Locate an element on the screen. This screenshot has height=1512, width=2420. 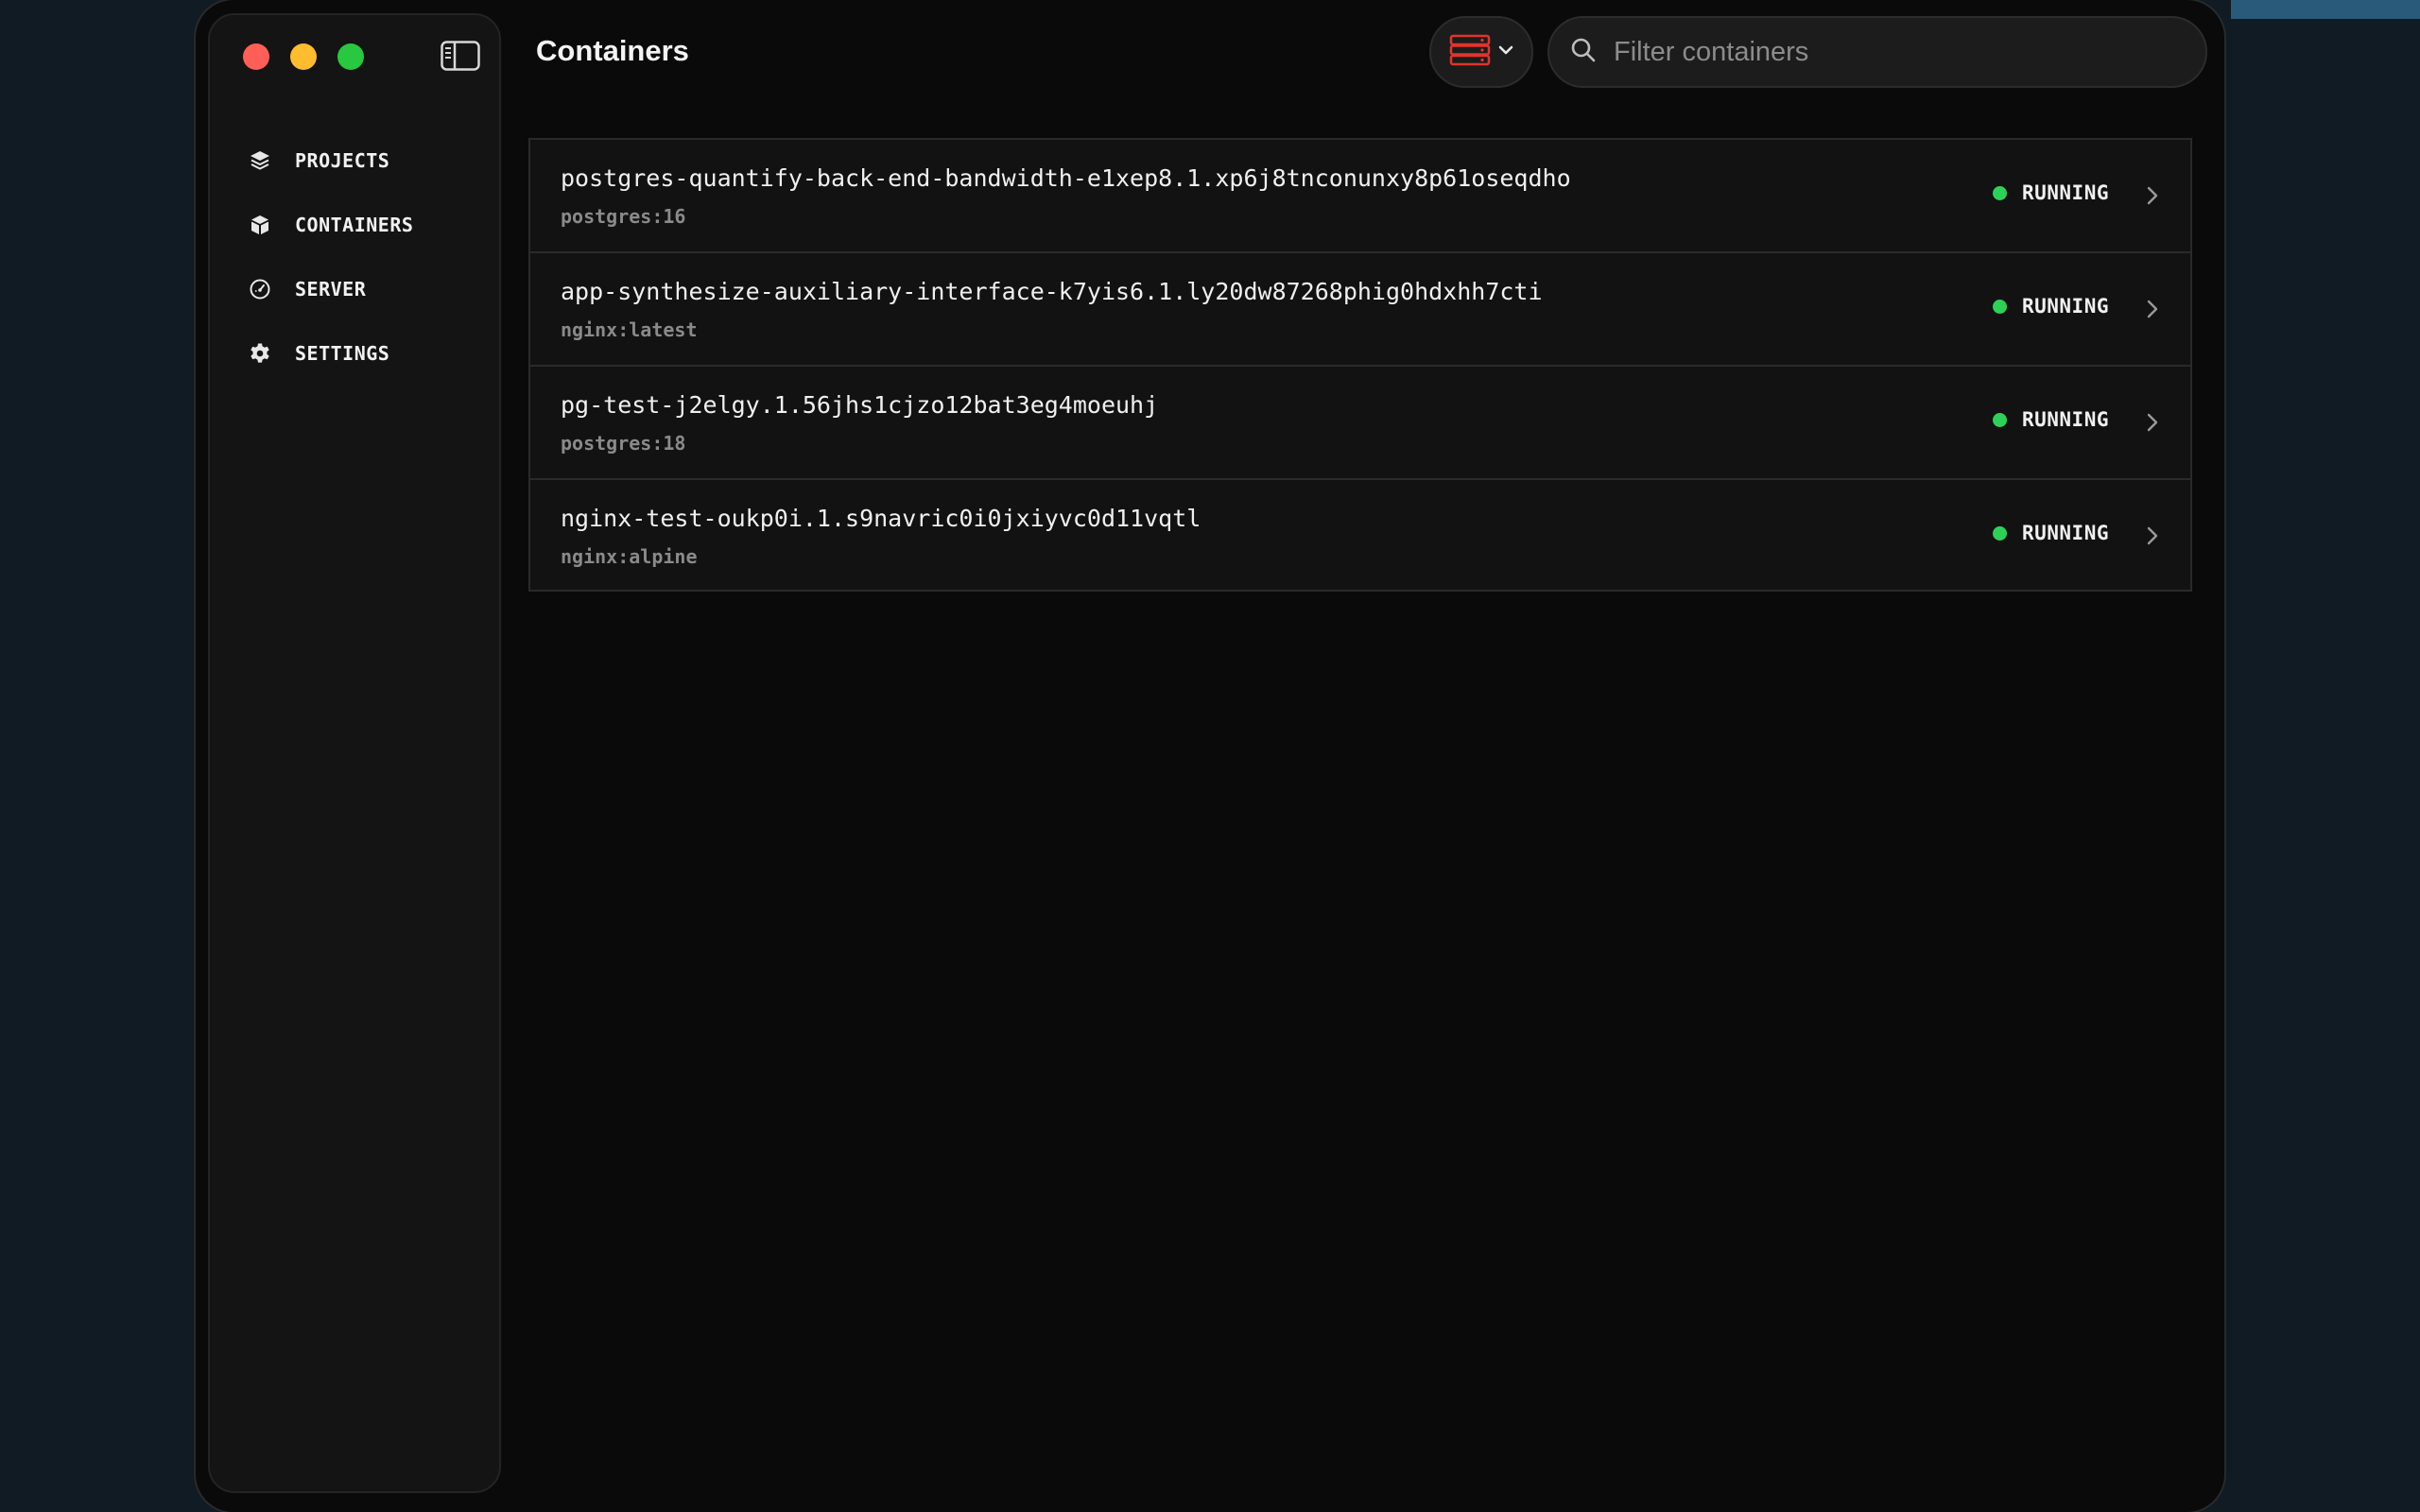
close-window-button is located at coordinates (256, 56).